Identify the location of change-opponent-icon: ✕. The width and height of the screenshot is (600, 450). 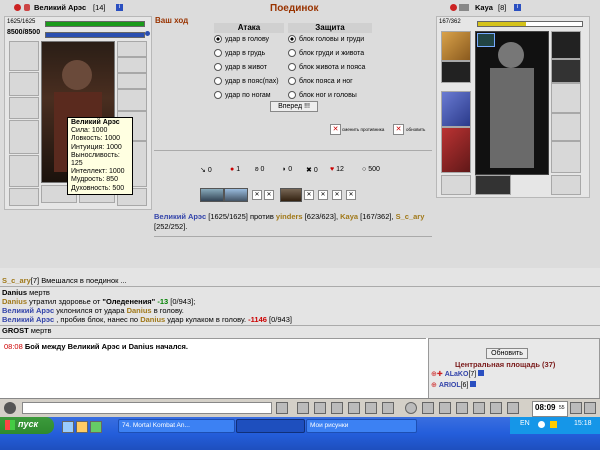
(335, 129).